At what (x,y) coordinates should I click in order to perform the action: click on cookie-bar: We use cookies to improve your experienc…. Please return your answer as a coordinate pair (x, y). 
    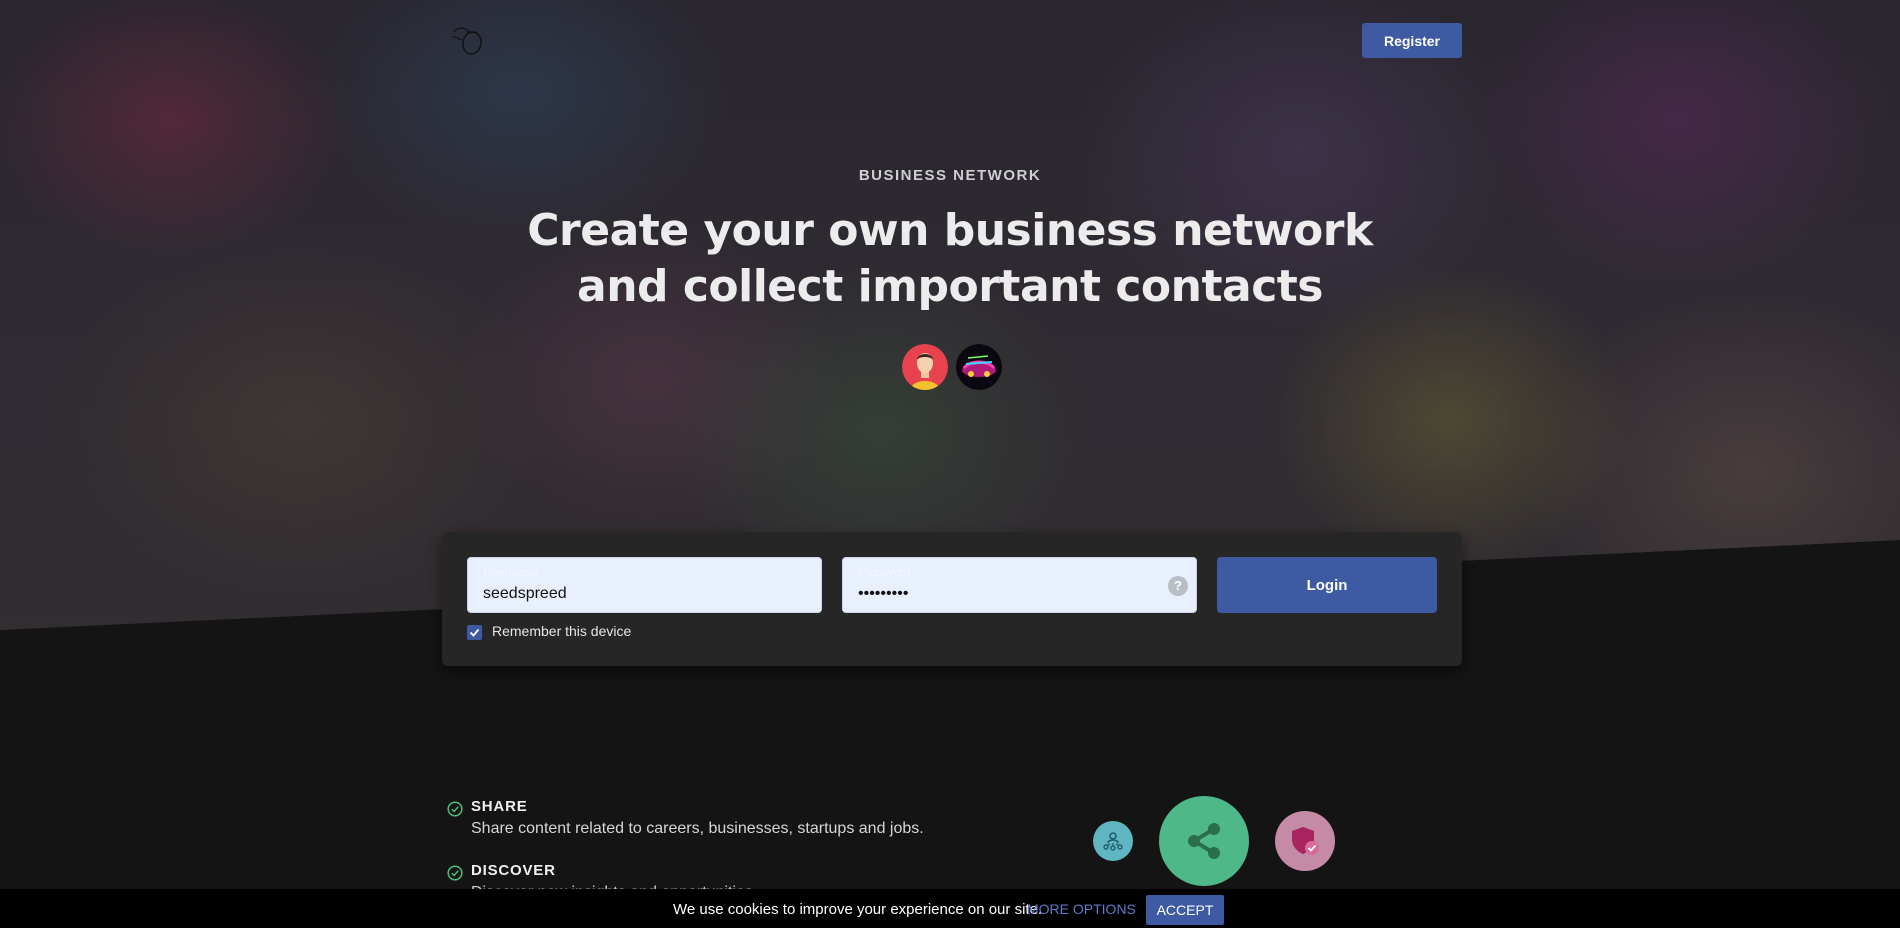
    Looking at the image, I should click on (950, 908).